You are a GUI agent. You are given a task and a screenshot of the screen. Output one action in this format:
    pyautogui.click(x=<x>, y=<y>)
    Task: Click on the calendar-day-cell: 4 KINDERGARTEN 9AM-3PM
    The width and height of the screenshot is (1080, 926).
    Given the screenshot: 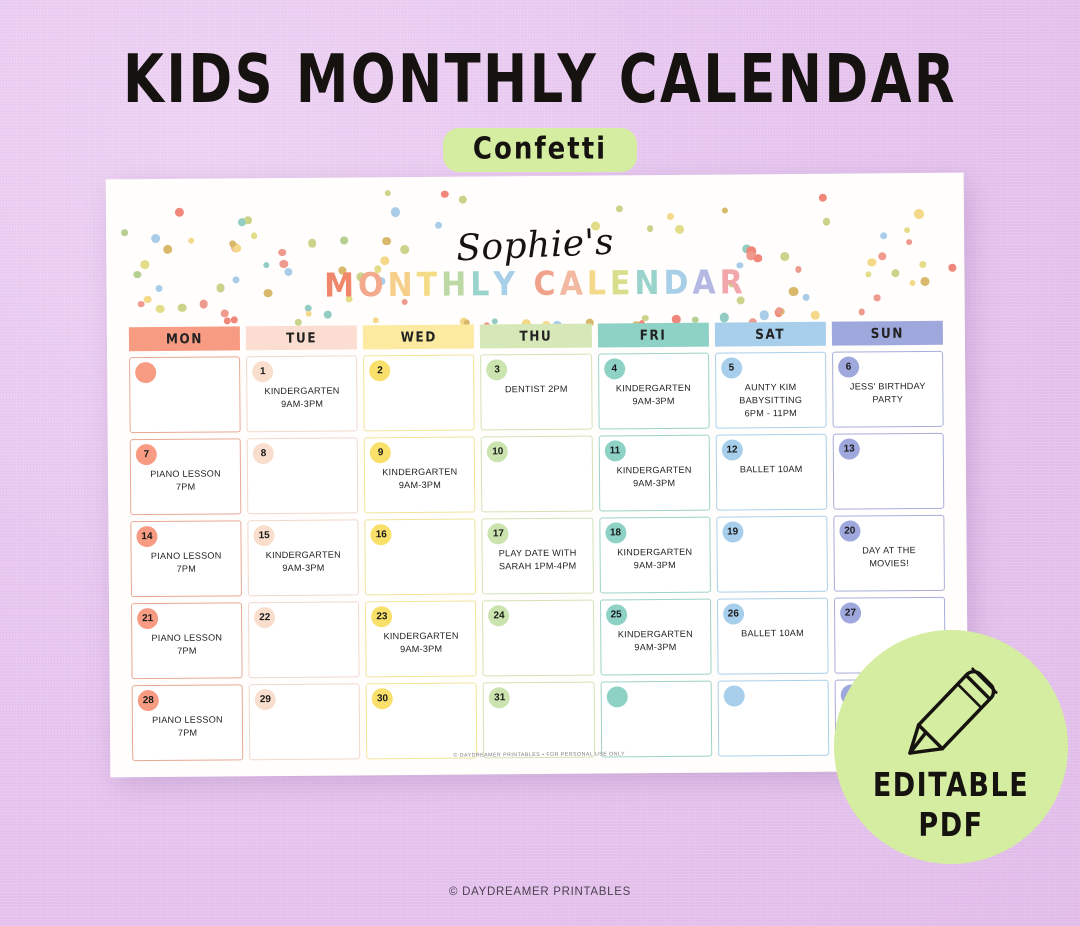 What is the action you would take?
    pyautogui.click(x=653, y=391)
    